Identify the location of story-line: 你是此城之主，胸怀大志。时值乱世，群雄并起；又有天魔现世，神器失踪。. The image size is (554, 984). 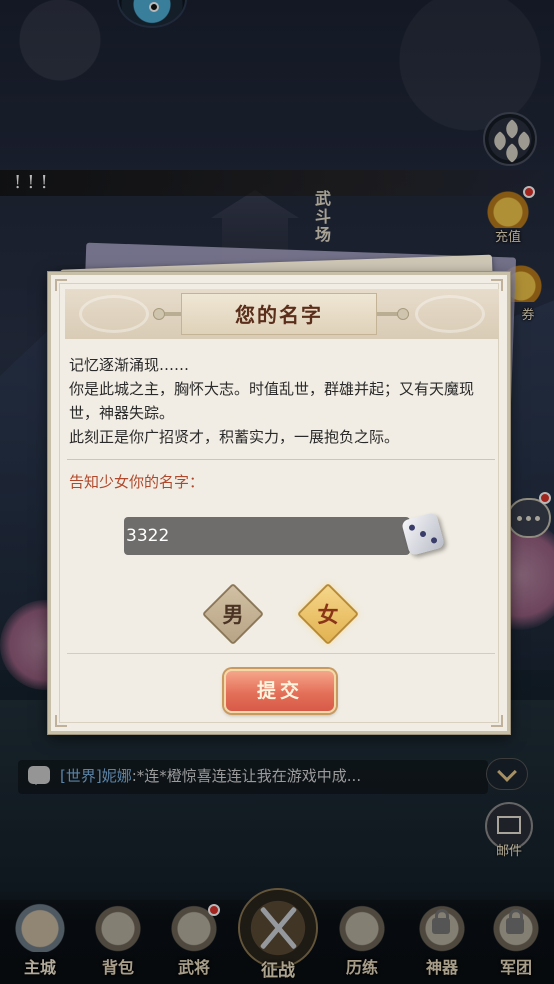
(272, 401).